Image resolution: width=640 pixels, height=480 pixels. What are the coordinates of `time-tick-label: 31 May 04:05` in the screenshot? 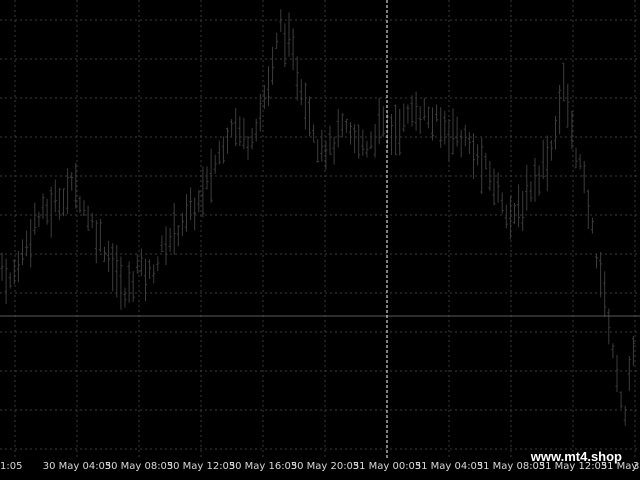 It's located at (449, 466).